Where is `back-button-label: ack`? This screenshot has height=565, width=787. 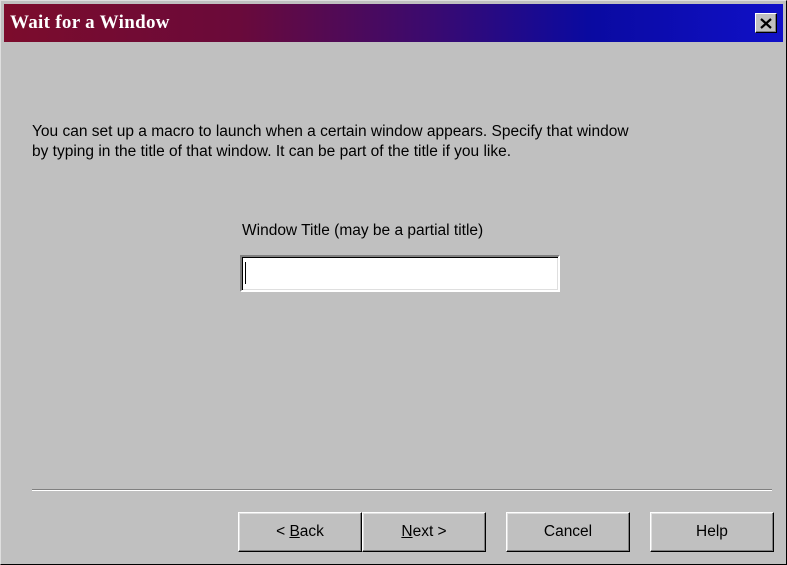
back-button-label: ack is located at coordinates (311, 531).